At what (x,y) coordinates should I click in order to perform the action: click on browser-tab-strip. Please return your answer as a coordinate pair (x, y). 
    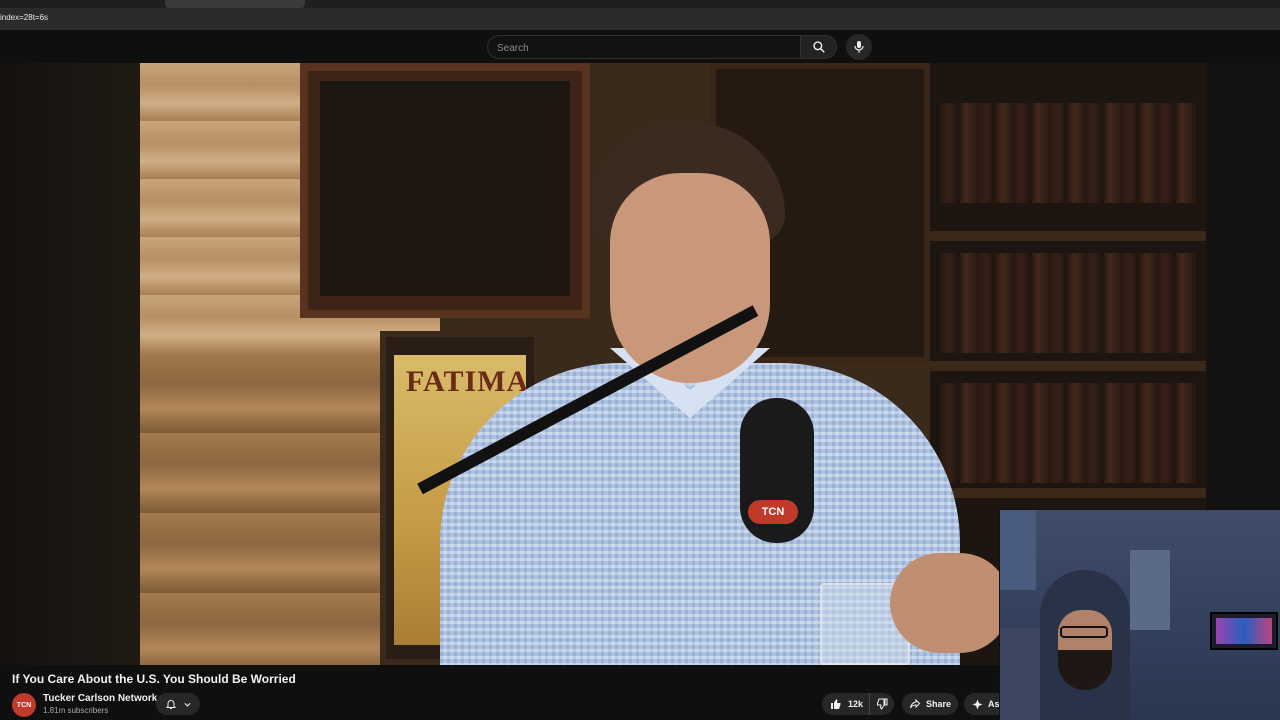
    Looking at the image, I should click on (640, 4).